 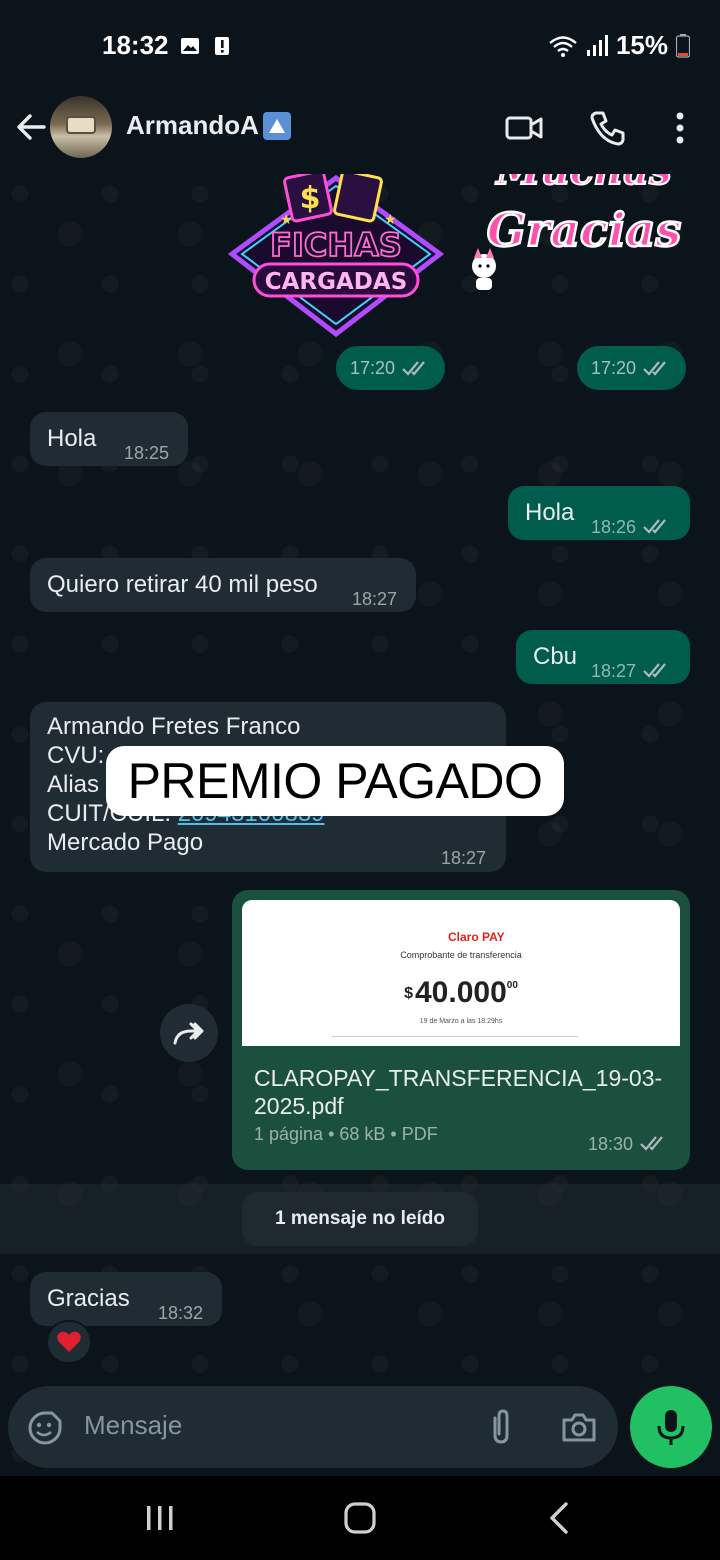 What do you see at coordinates (391, 368) in the screenshot?
I see `sticker-timestamp-1: 17:20` at bounding box center [391, 368].